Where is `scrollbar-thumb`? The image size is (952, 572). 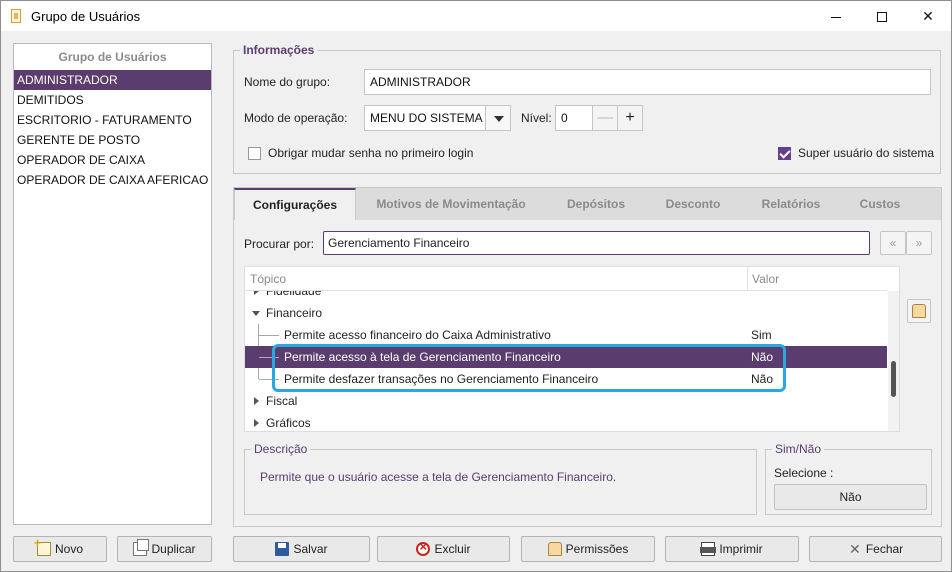
scrollbar-thumb is located at coordinates (893, 379).